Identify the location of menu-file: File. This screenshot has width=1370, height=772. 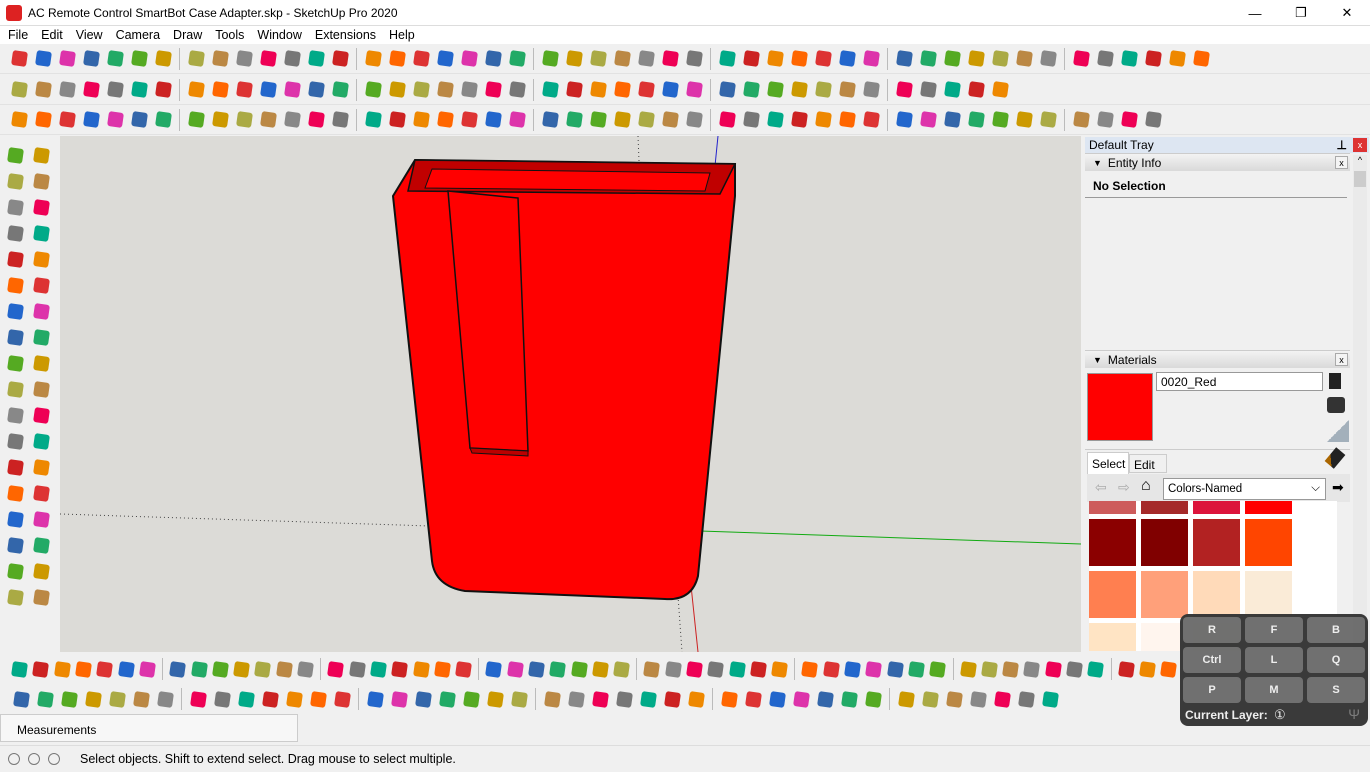
(16, 35).